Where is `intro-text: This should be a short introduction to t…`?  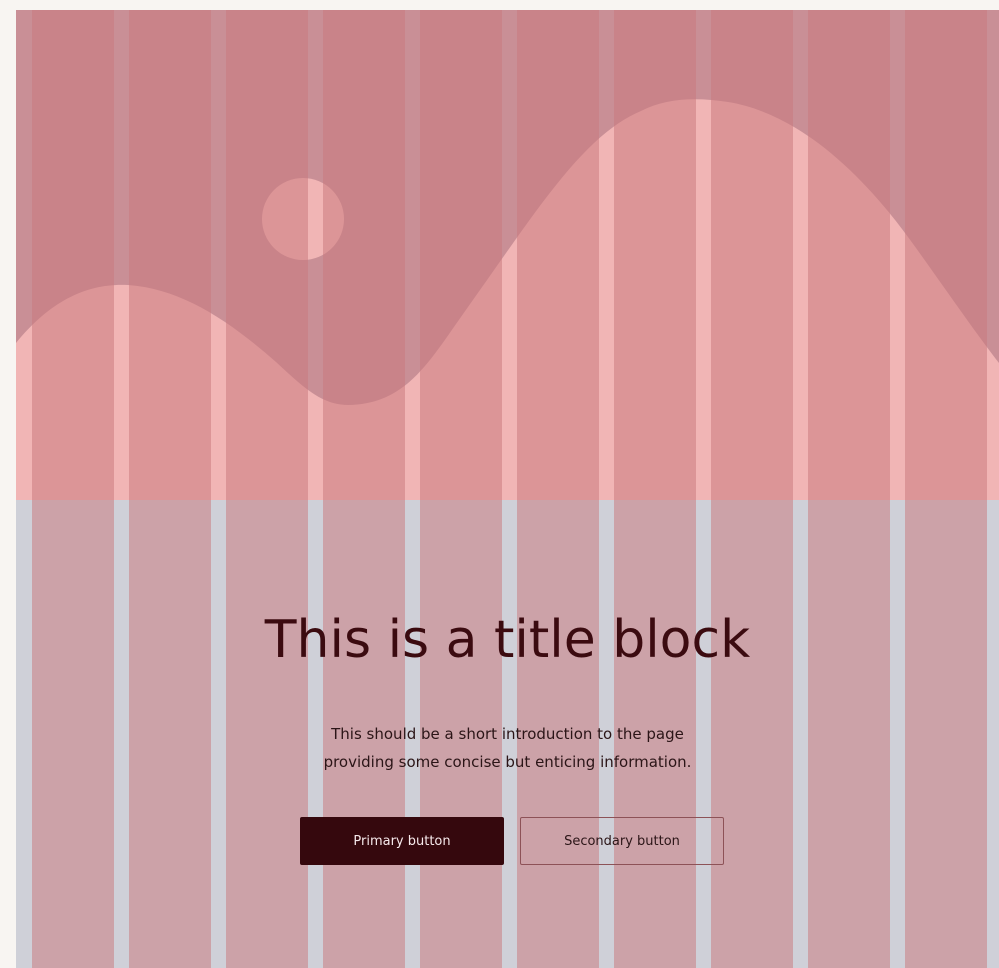 intro-text: This should be a short introduction to t… is located at coordinates (508, 748).